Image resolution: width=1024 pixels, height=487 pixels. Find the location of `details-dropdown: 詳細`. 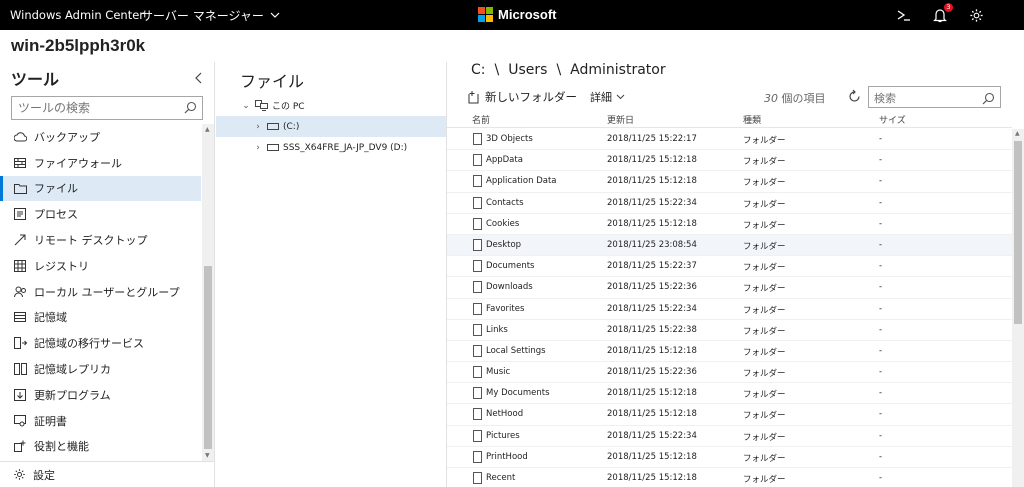

details-dropdown: 詳細 is located at coordinates (607, 97).